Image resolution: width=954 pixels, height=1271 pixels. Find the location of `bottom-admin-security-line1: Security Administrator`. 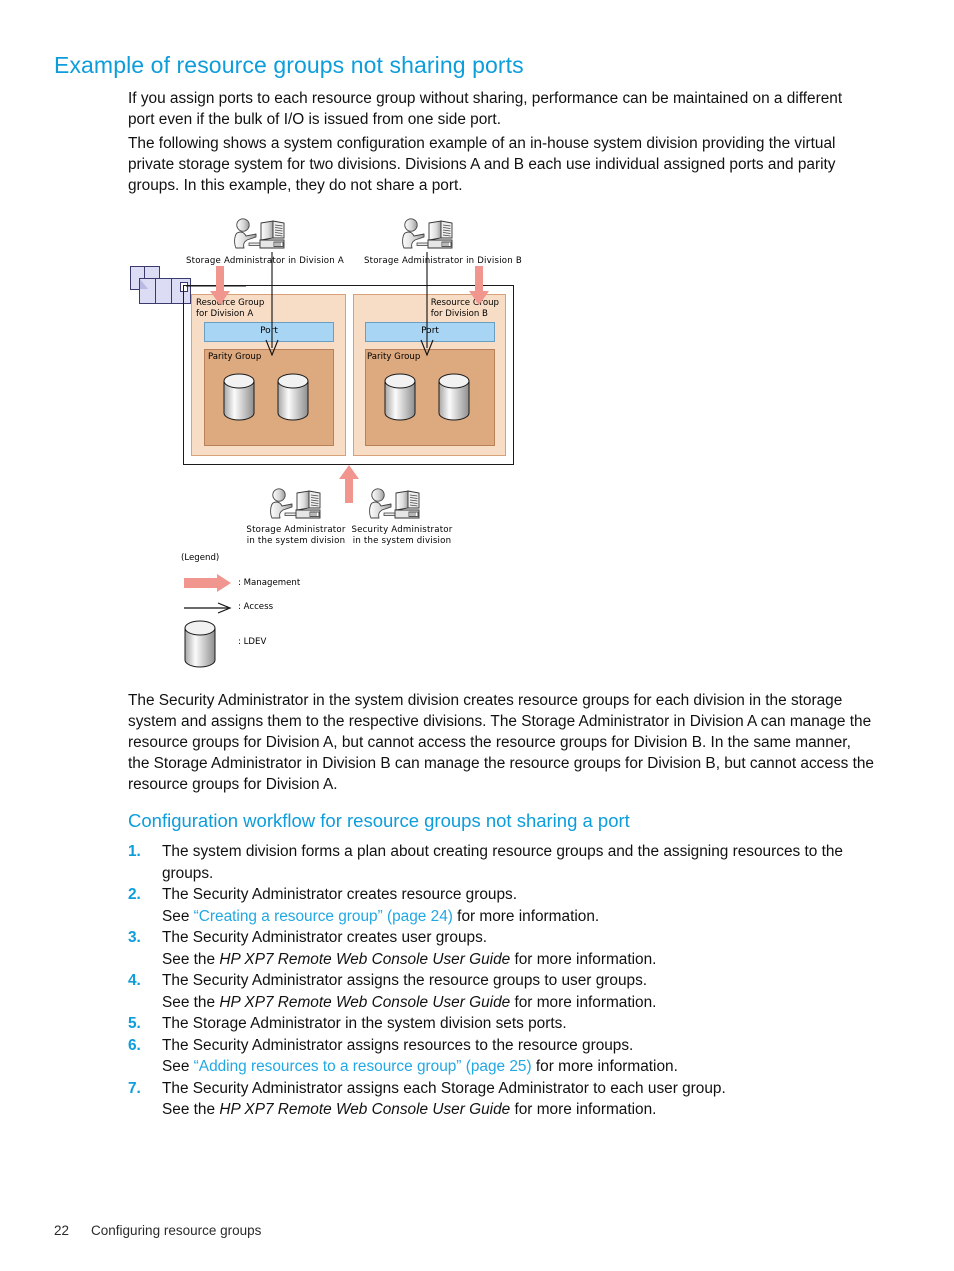

bottom-admin-security-line1: Security Administrator is located at coordinates (402, 530).